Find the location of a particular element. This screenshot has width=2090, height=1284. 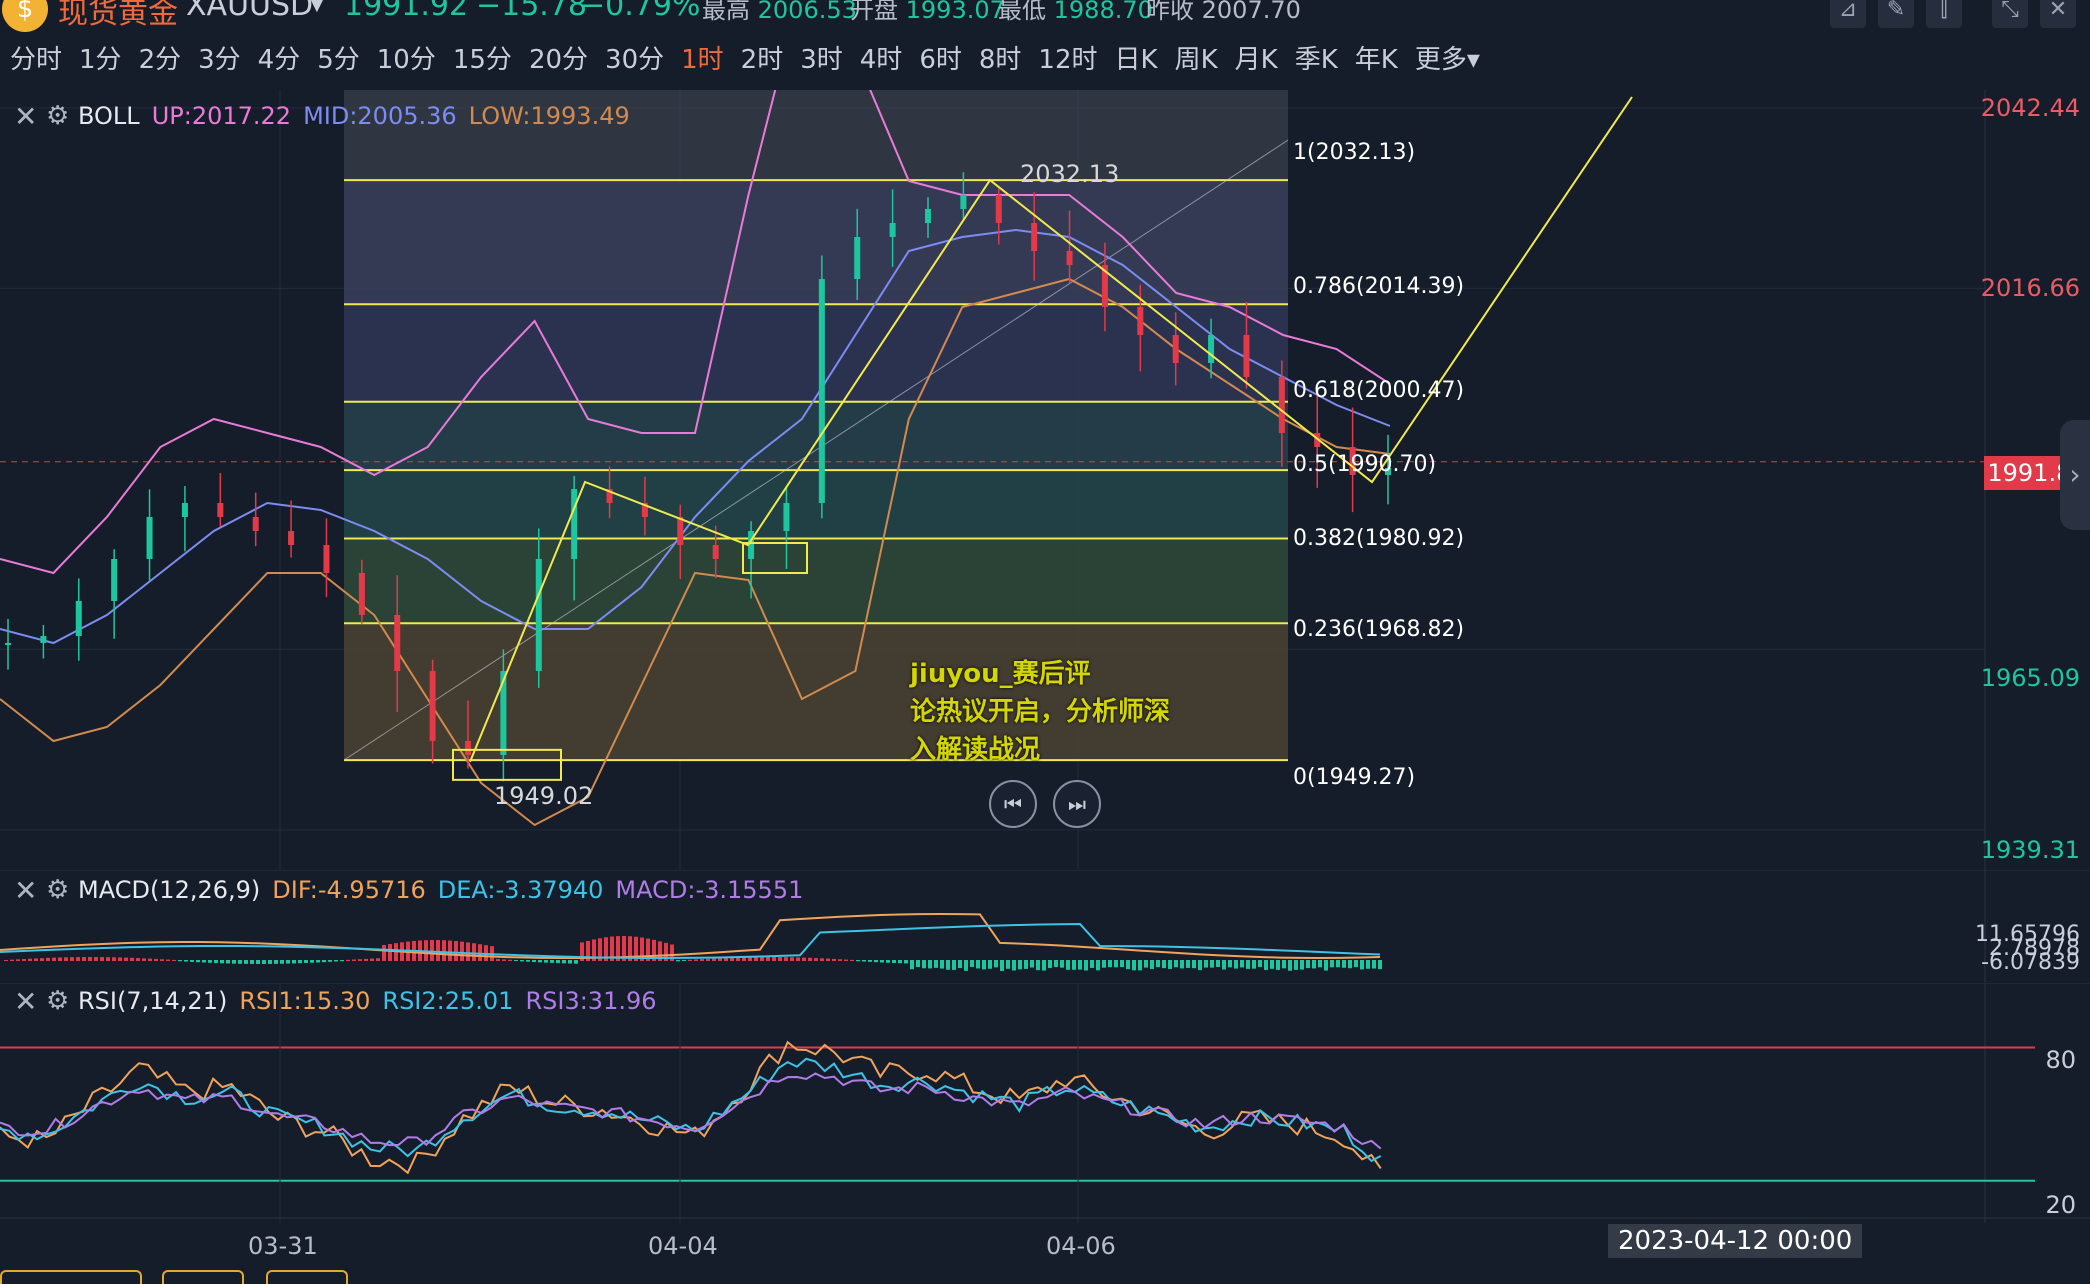

period-tab: 2时 is located at coordinates (761, 60).